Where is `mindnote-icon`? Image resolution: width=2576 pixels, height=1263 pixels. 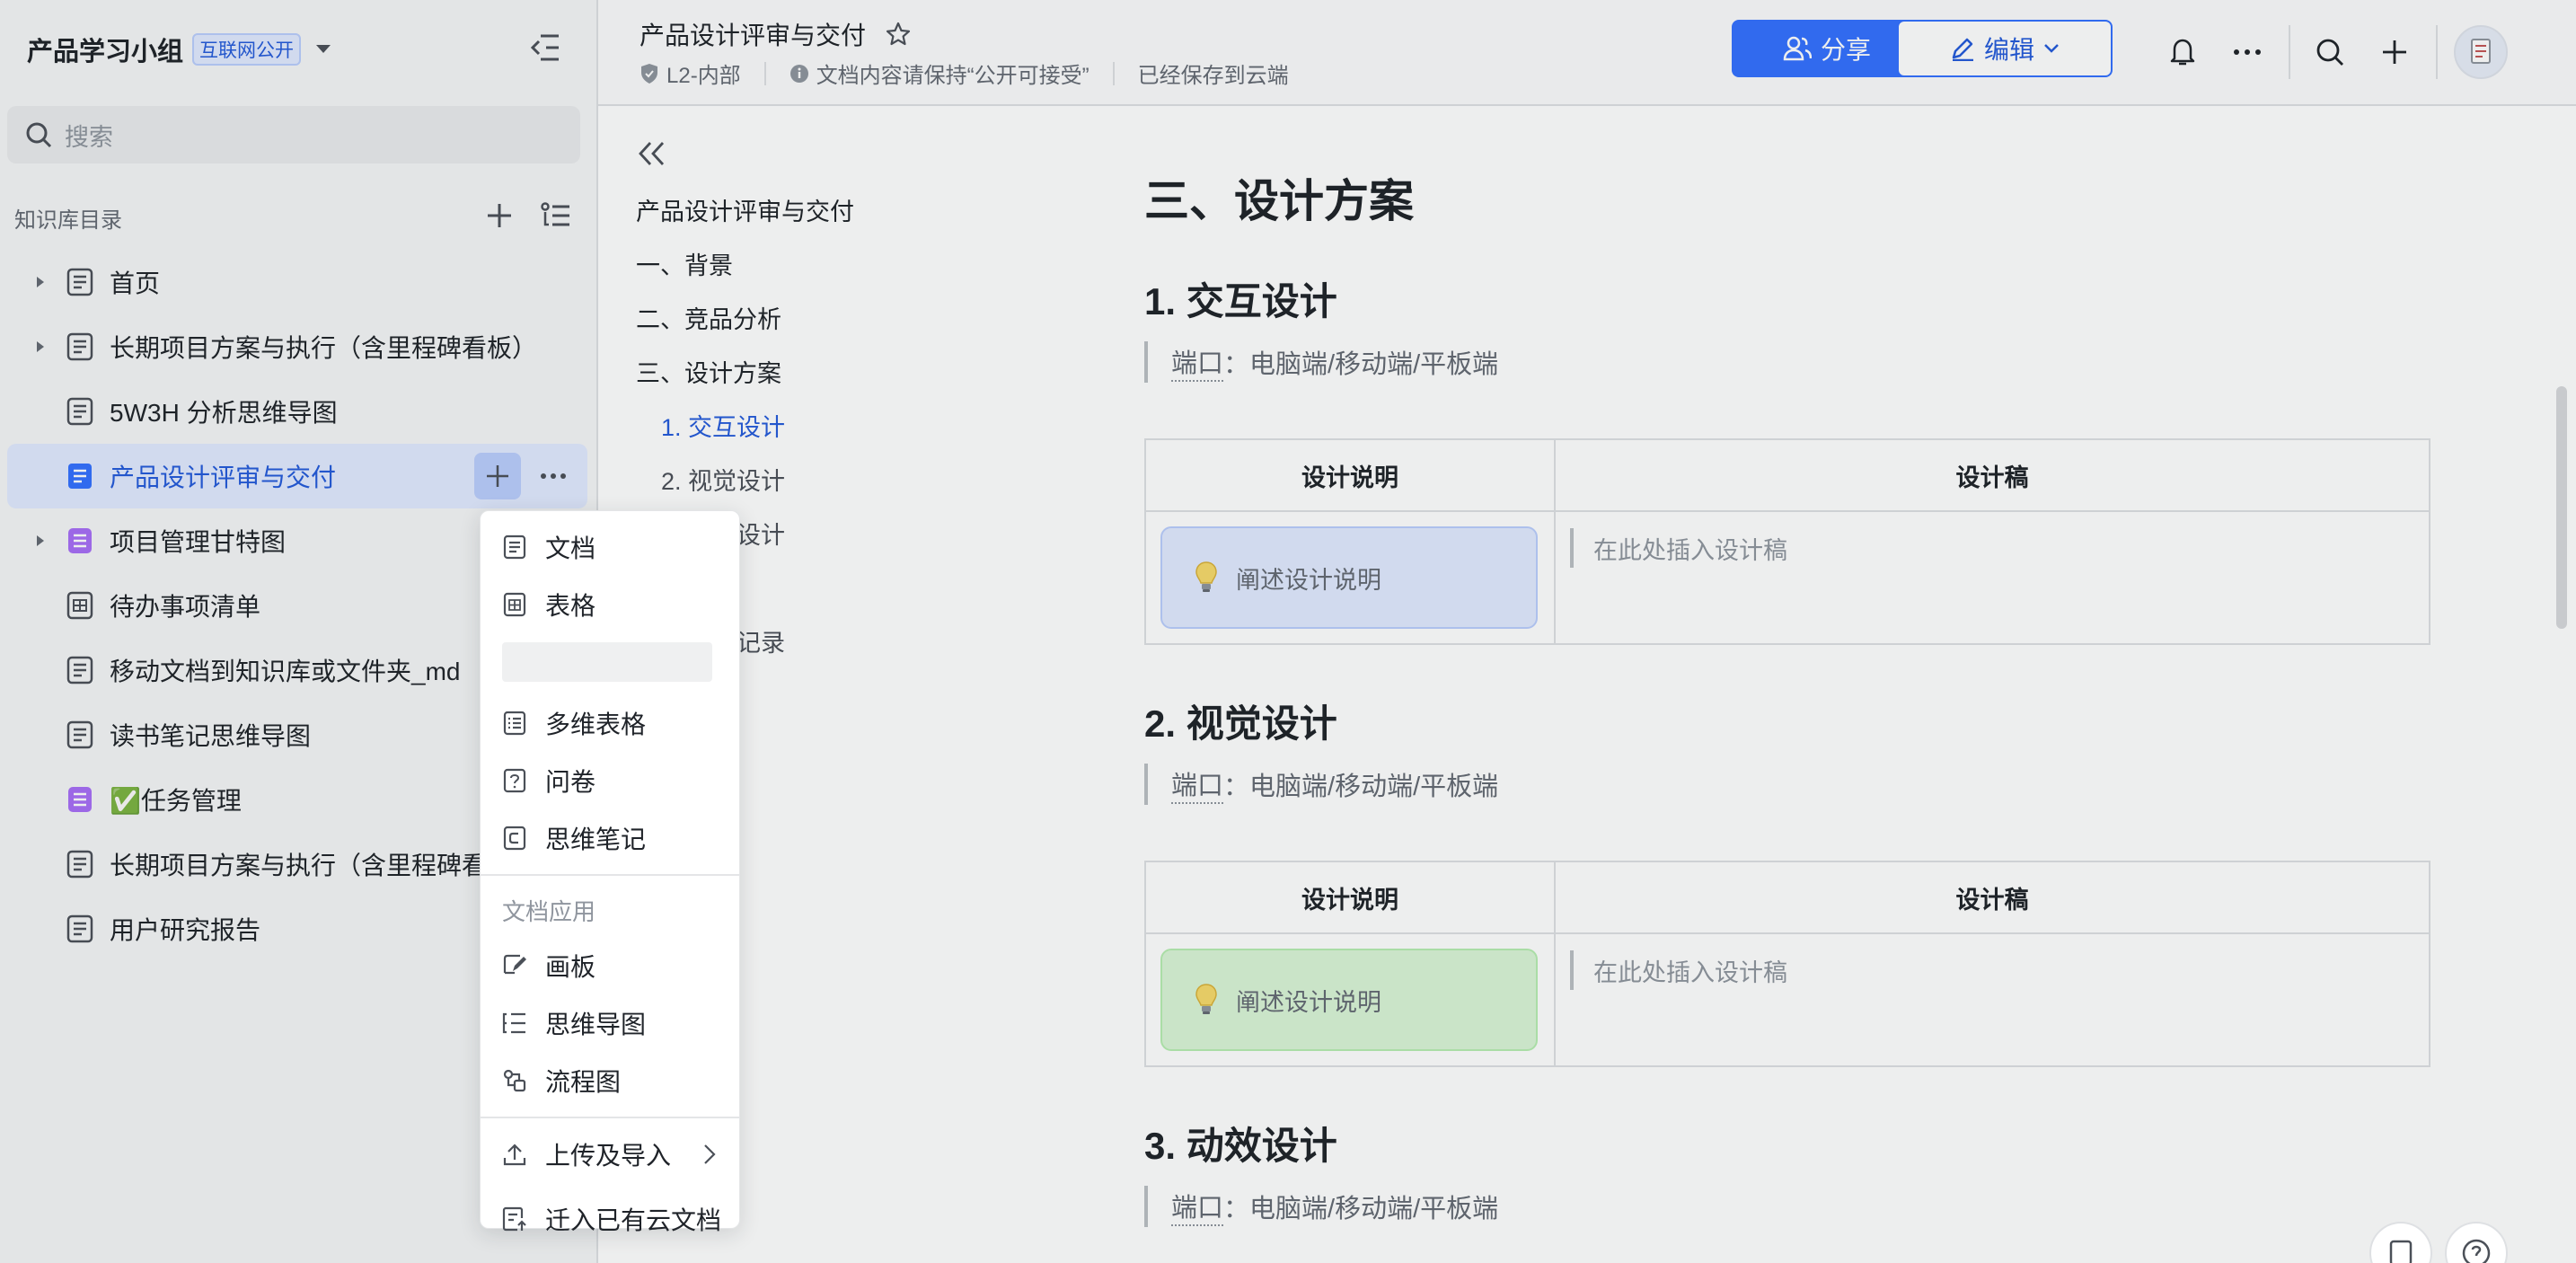 mindnote-icon is located at coordinates (514, 838).